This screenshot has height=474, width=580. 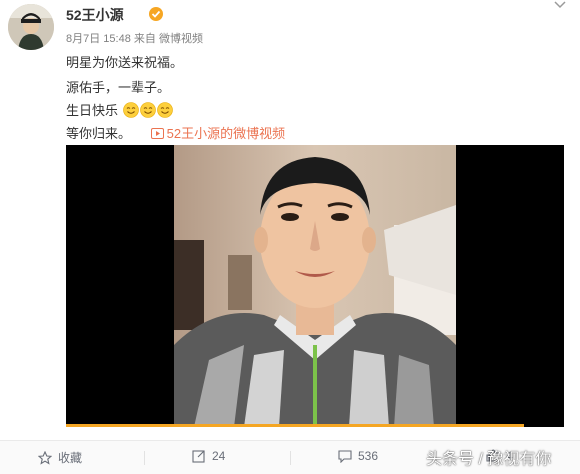 What do you see at coordinates (295, 425) in the screenshot?
I see `video-progress-bar` at bounding box center [295, 425].